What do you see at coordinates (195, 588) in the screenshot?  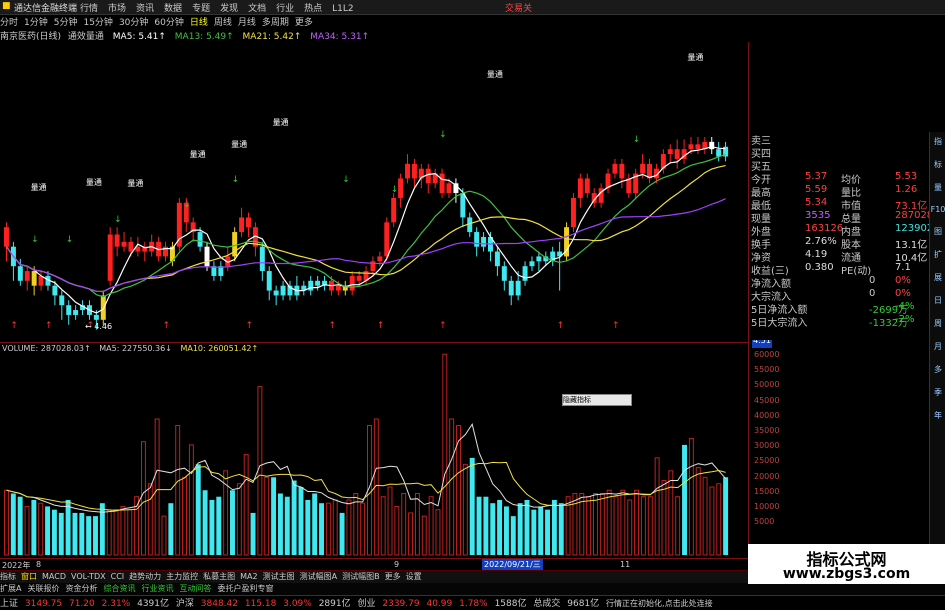 I see `extension-tab: 互动问答` at bounding box center [195, 588].